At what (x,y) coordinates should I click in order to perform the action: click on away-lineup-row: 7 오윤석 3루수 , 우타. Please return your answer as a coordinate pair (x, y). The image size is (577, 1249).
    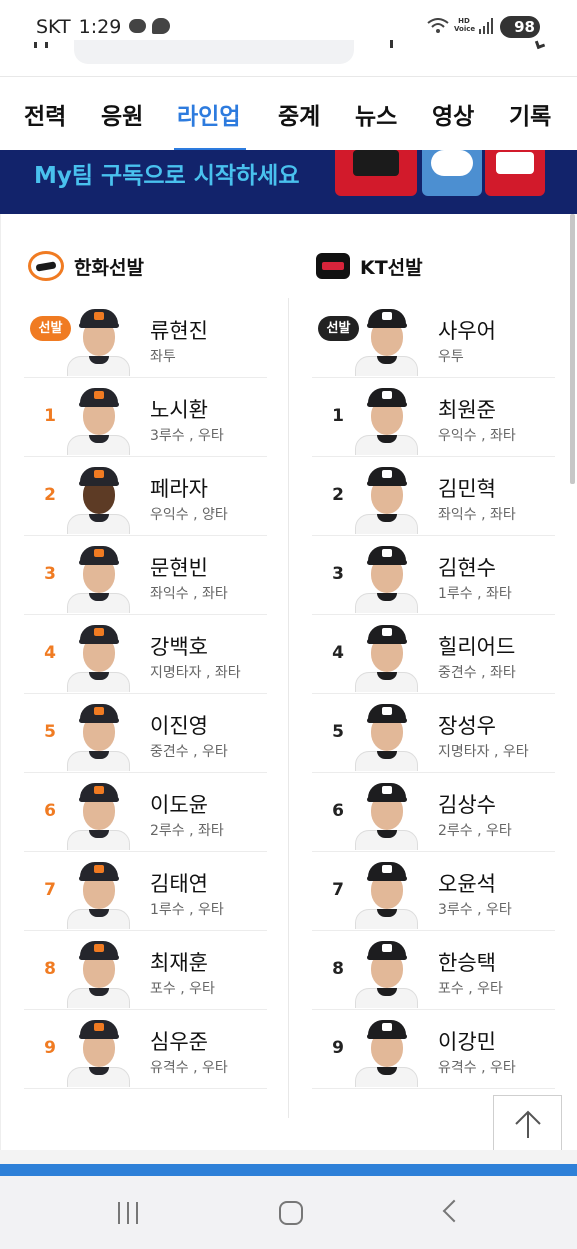
    Looking at the image, I should click on (433, 891).